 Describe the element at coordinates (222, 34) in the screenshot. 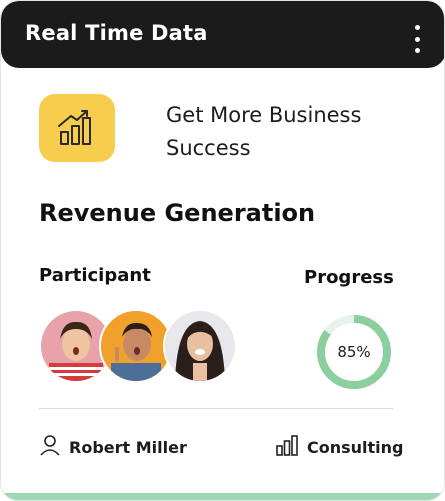

I see `card-header: Real Time Data` at that location.